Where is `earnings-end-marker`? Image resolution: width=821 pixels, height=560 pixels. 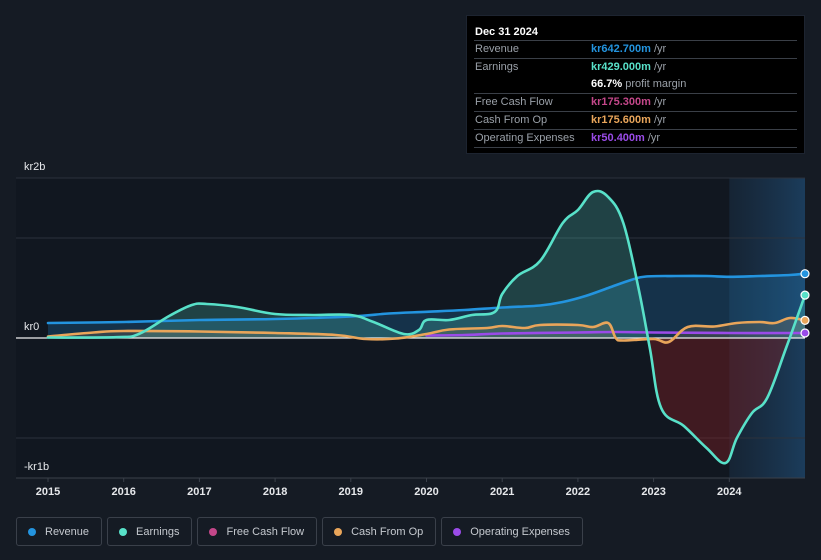
earnings-end-marker is located at coordinates (805, 295).